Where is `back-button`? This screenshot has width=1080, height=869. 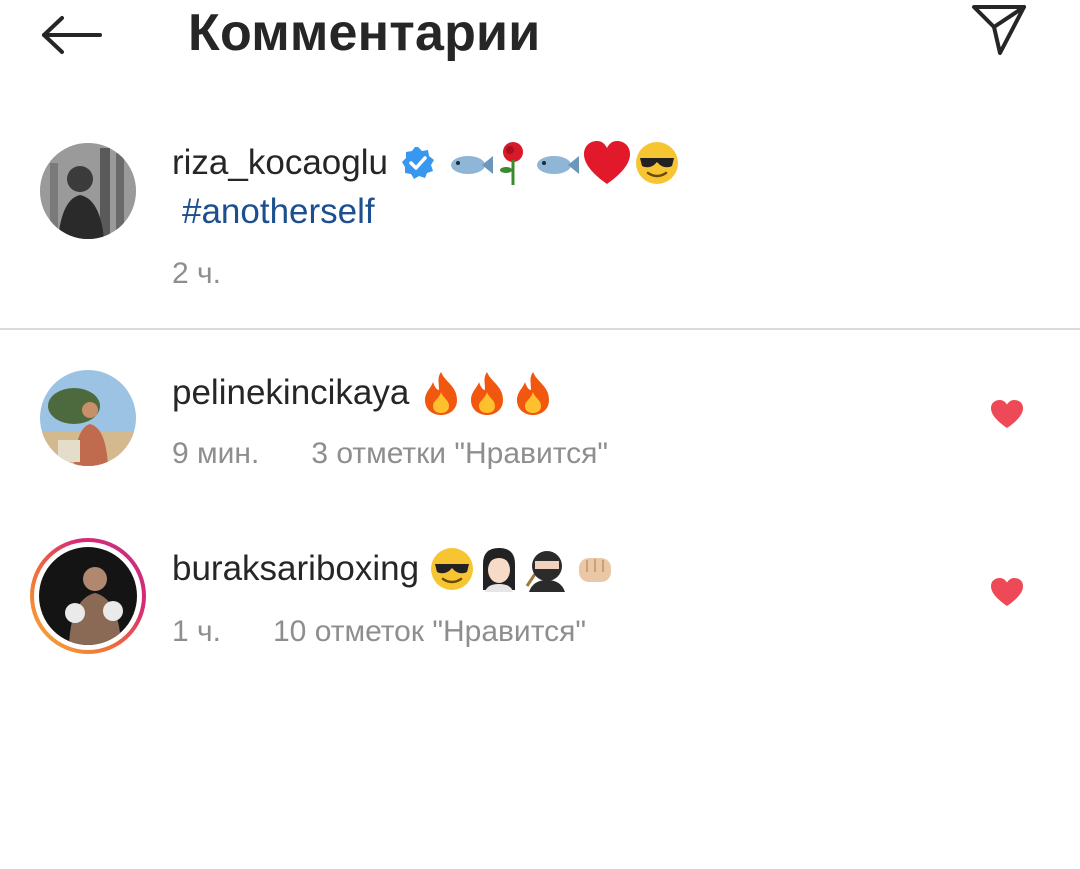 back-button is located at coordinates (72, 35).